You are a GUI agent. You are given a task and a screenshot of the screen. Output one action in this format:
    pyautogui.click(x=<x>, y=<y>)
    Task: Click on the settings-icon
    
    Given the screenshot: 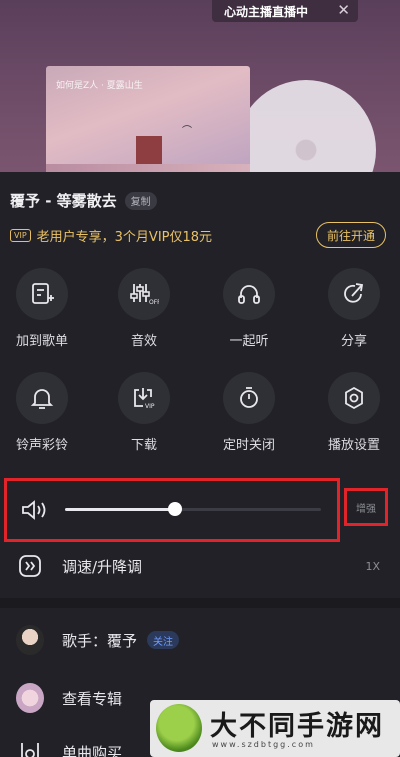 What is the action you would take?
    pyautogui.click(x=354, y=398)
    